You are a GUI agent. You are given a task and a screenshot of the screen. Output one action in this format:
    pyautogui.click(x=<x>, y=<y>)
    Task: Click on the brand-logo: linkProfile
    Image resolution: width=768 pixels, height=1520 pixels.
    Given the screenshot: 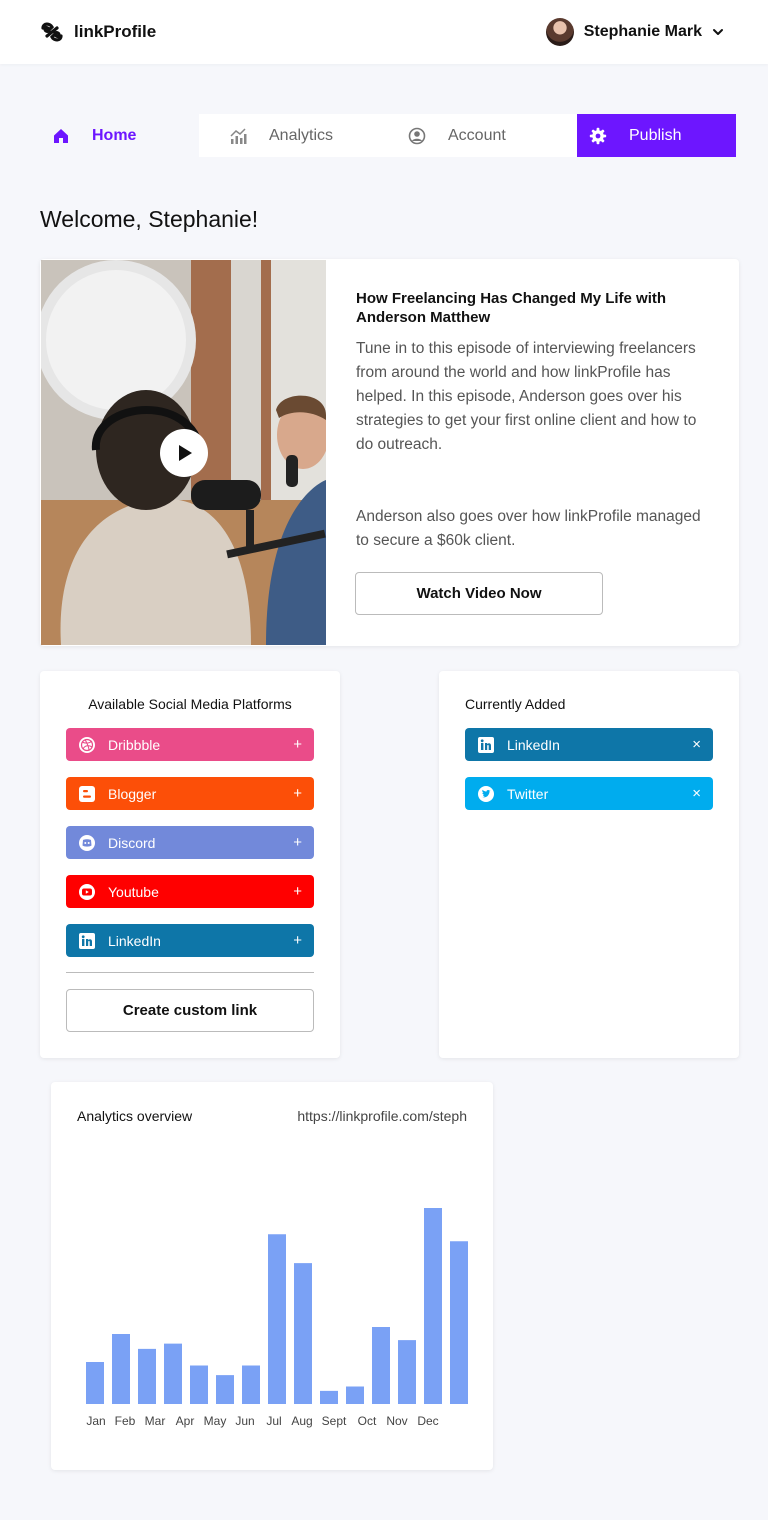 What is the action you would take?
    pyautogui.click(x=98, y=32)
    